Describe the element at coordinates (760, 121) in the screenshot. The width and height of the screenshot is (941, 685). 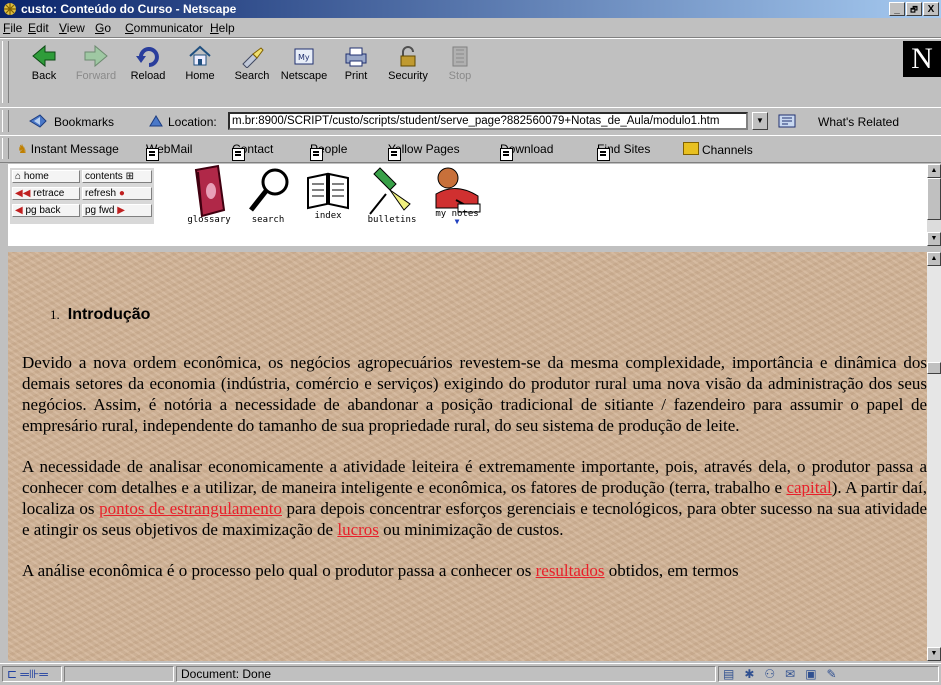
I see `url-dropdown-button: ▼` at that location.